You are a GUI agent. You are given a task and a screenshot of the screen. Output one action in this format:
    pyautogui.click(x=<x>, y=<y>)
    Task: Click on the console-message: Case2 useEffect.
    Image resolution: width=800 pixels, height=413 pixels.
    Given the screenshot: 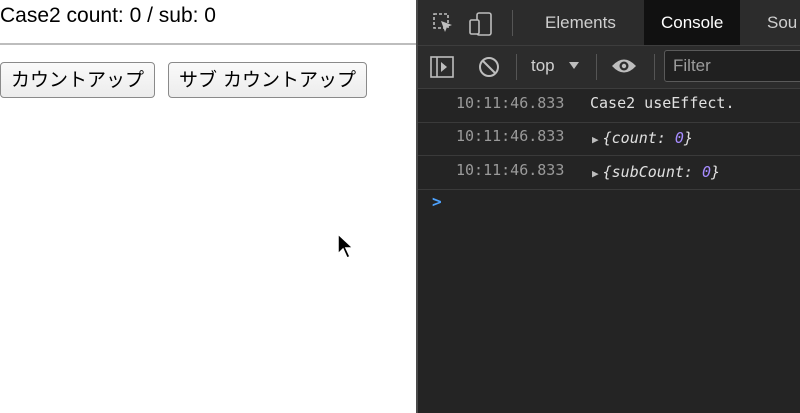 What is the action you would take?
    pyautogui.click(x=662, y=103)
    